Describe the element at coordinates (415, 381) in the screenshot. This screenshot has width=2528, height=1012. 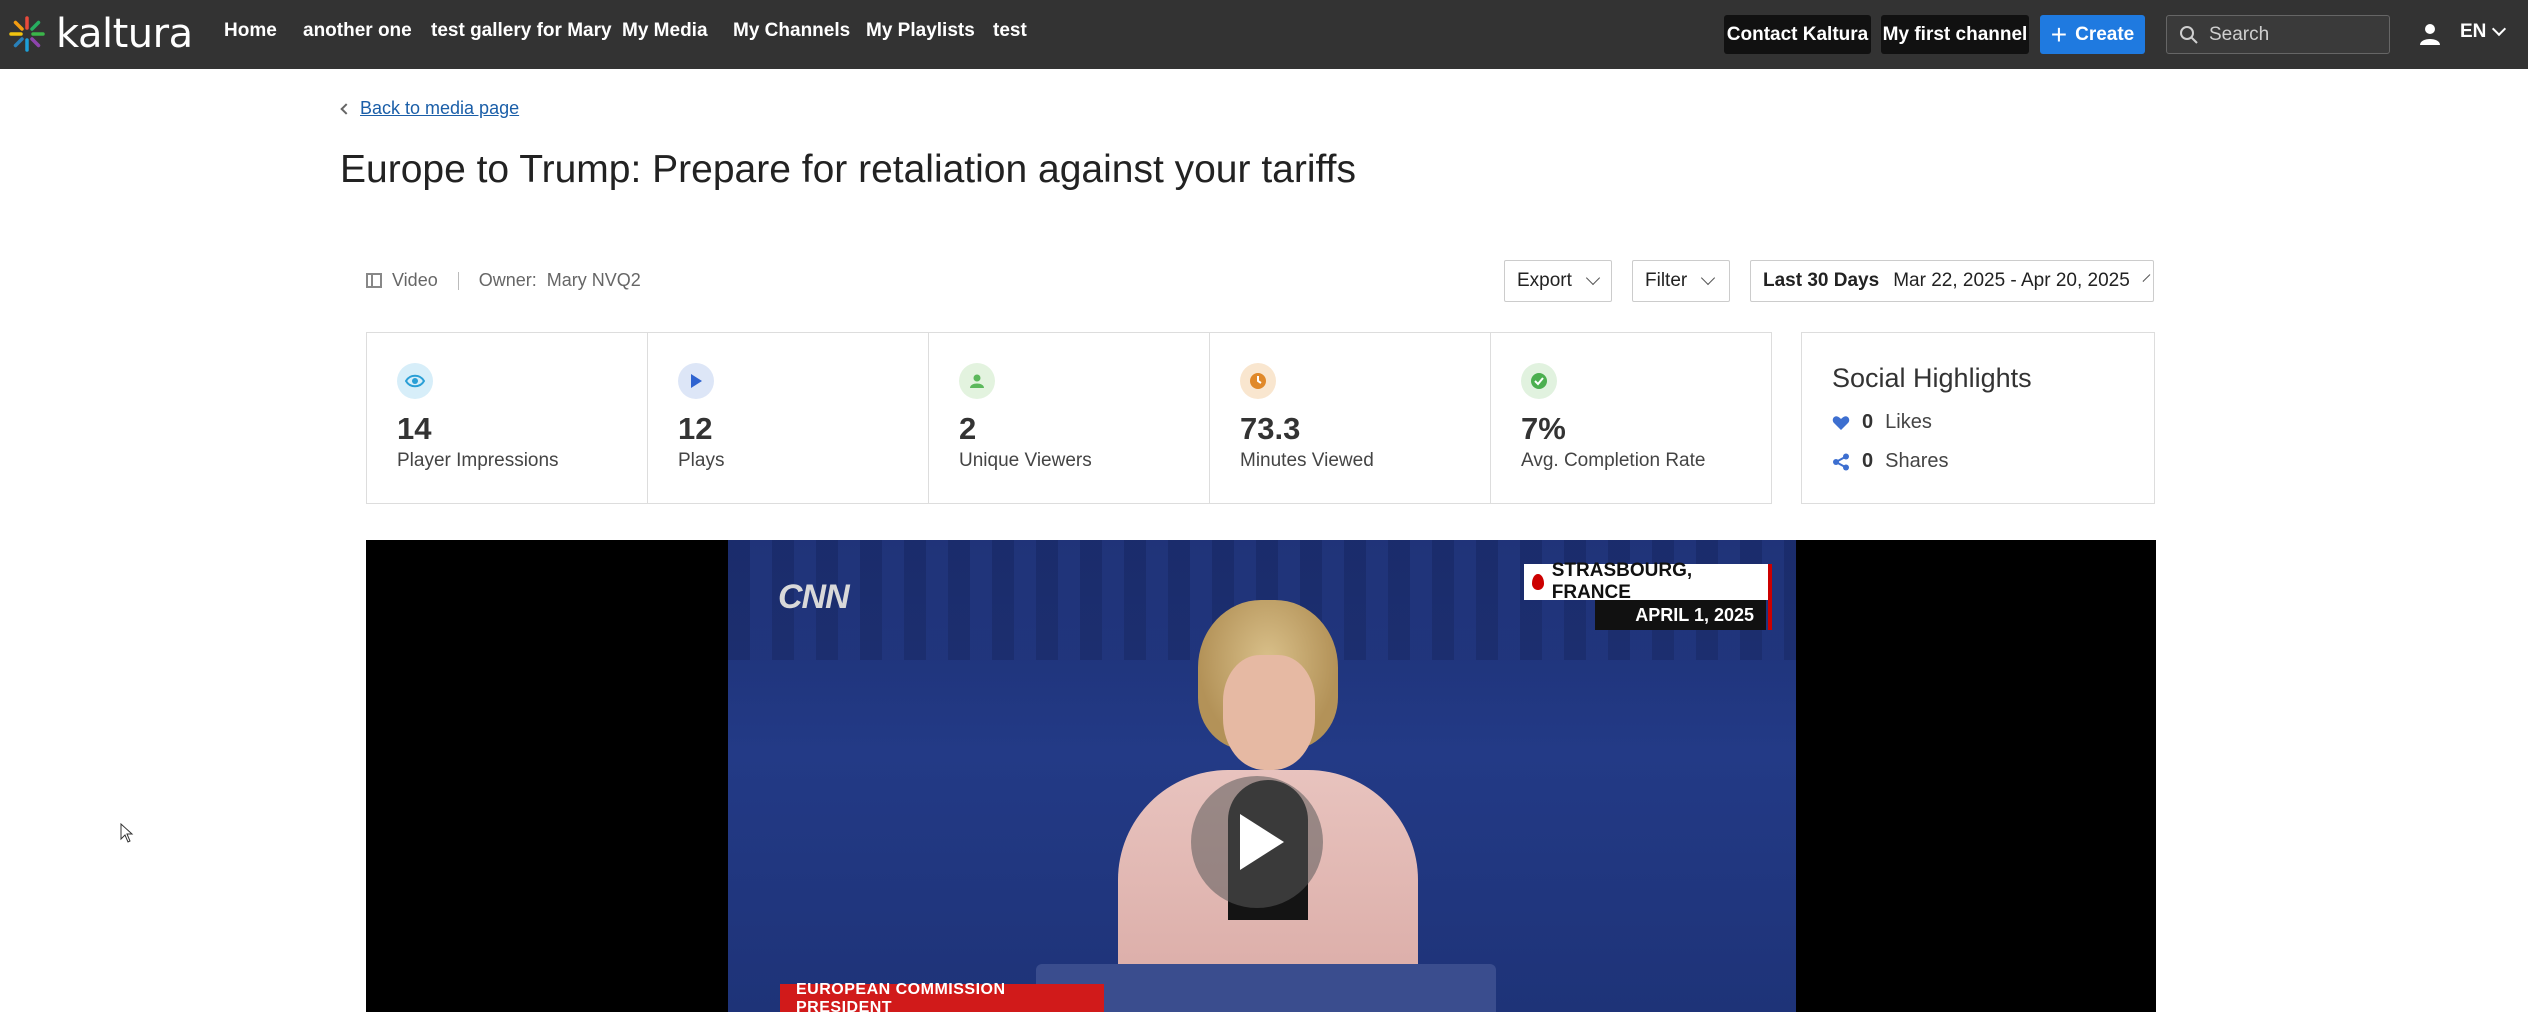
I see `eye-icon` at that location.